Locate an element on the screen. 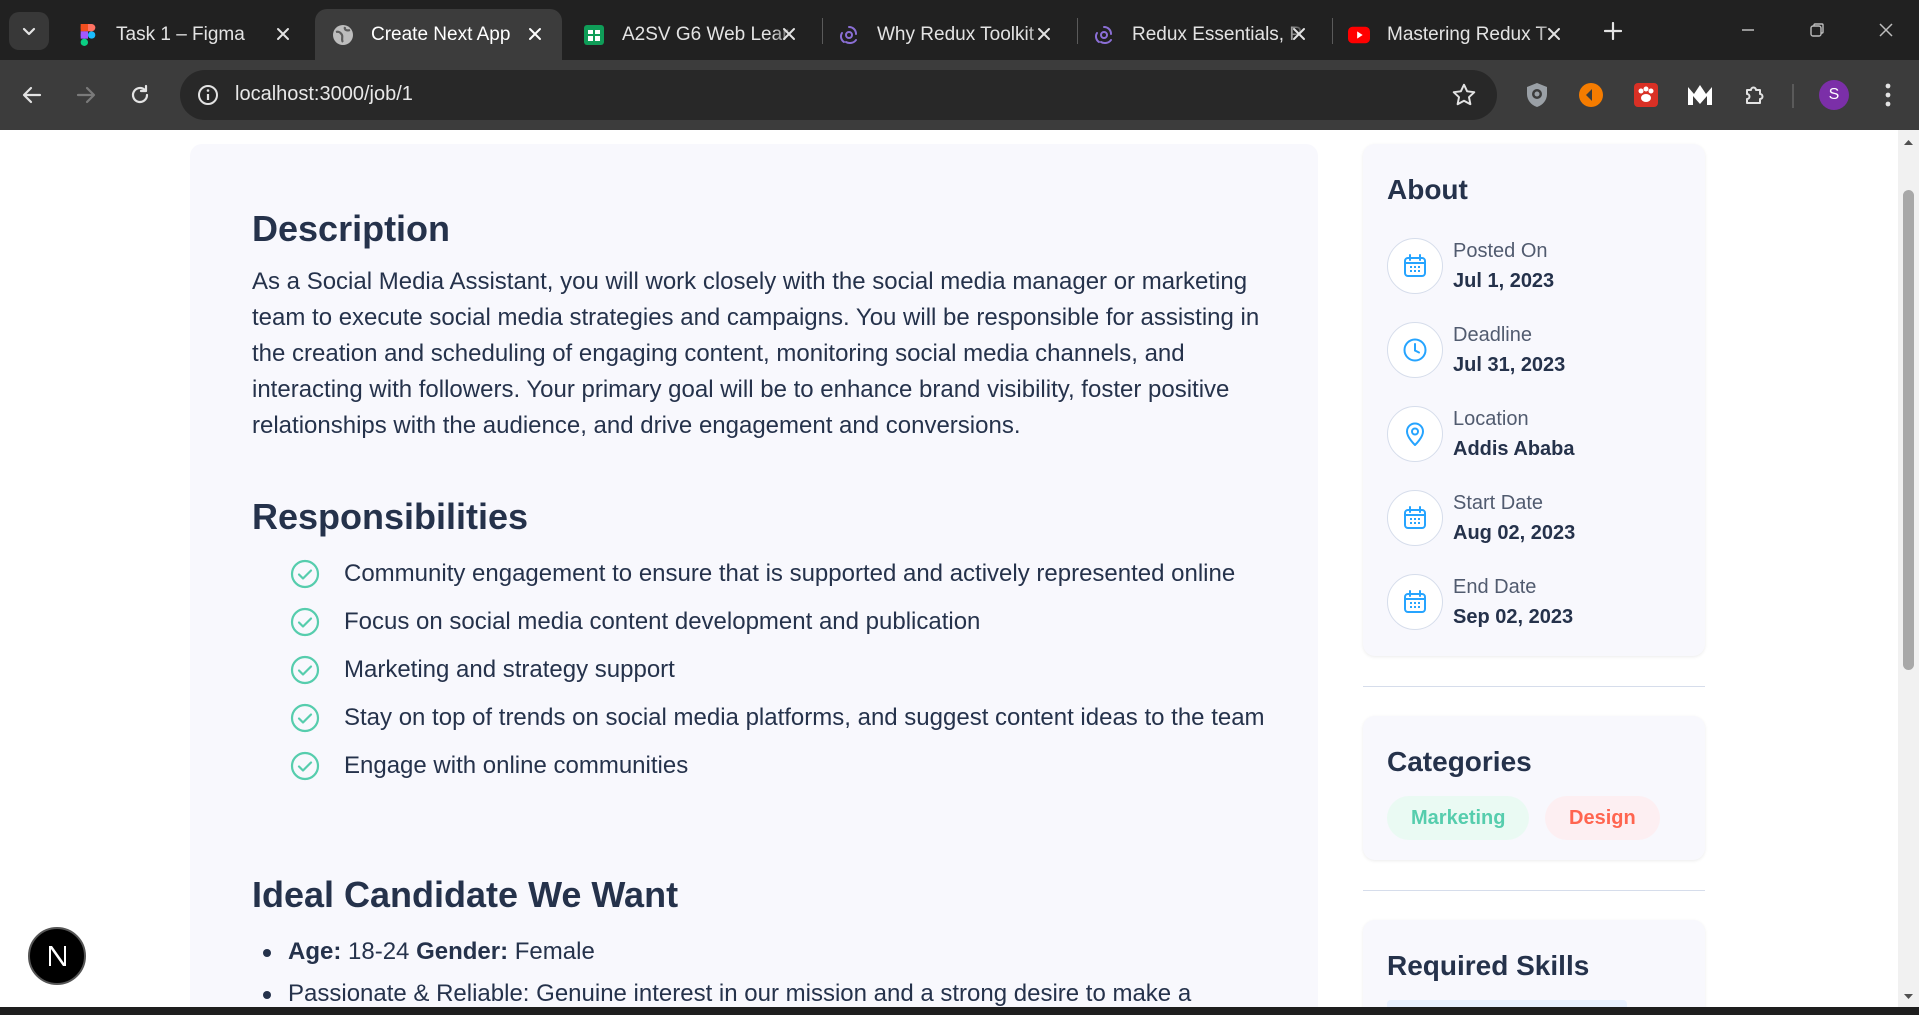  extension-orange-icon is located at coordinates (1591, 95).